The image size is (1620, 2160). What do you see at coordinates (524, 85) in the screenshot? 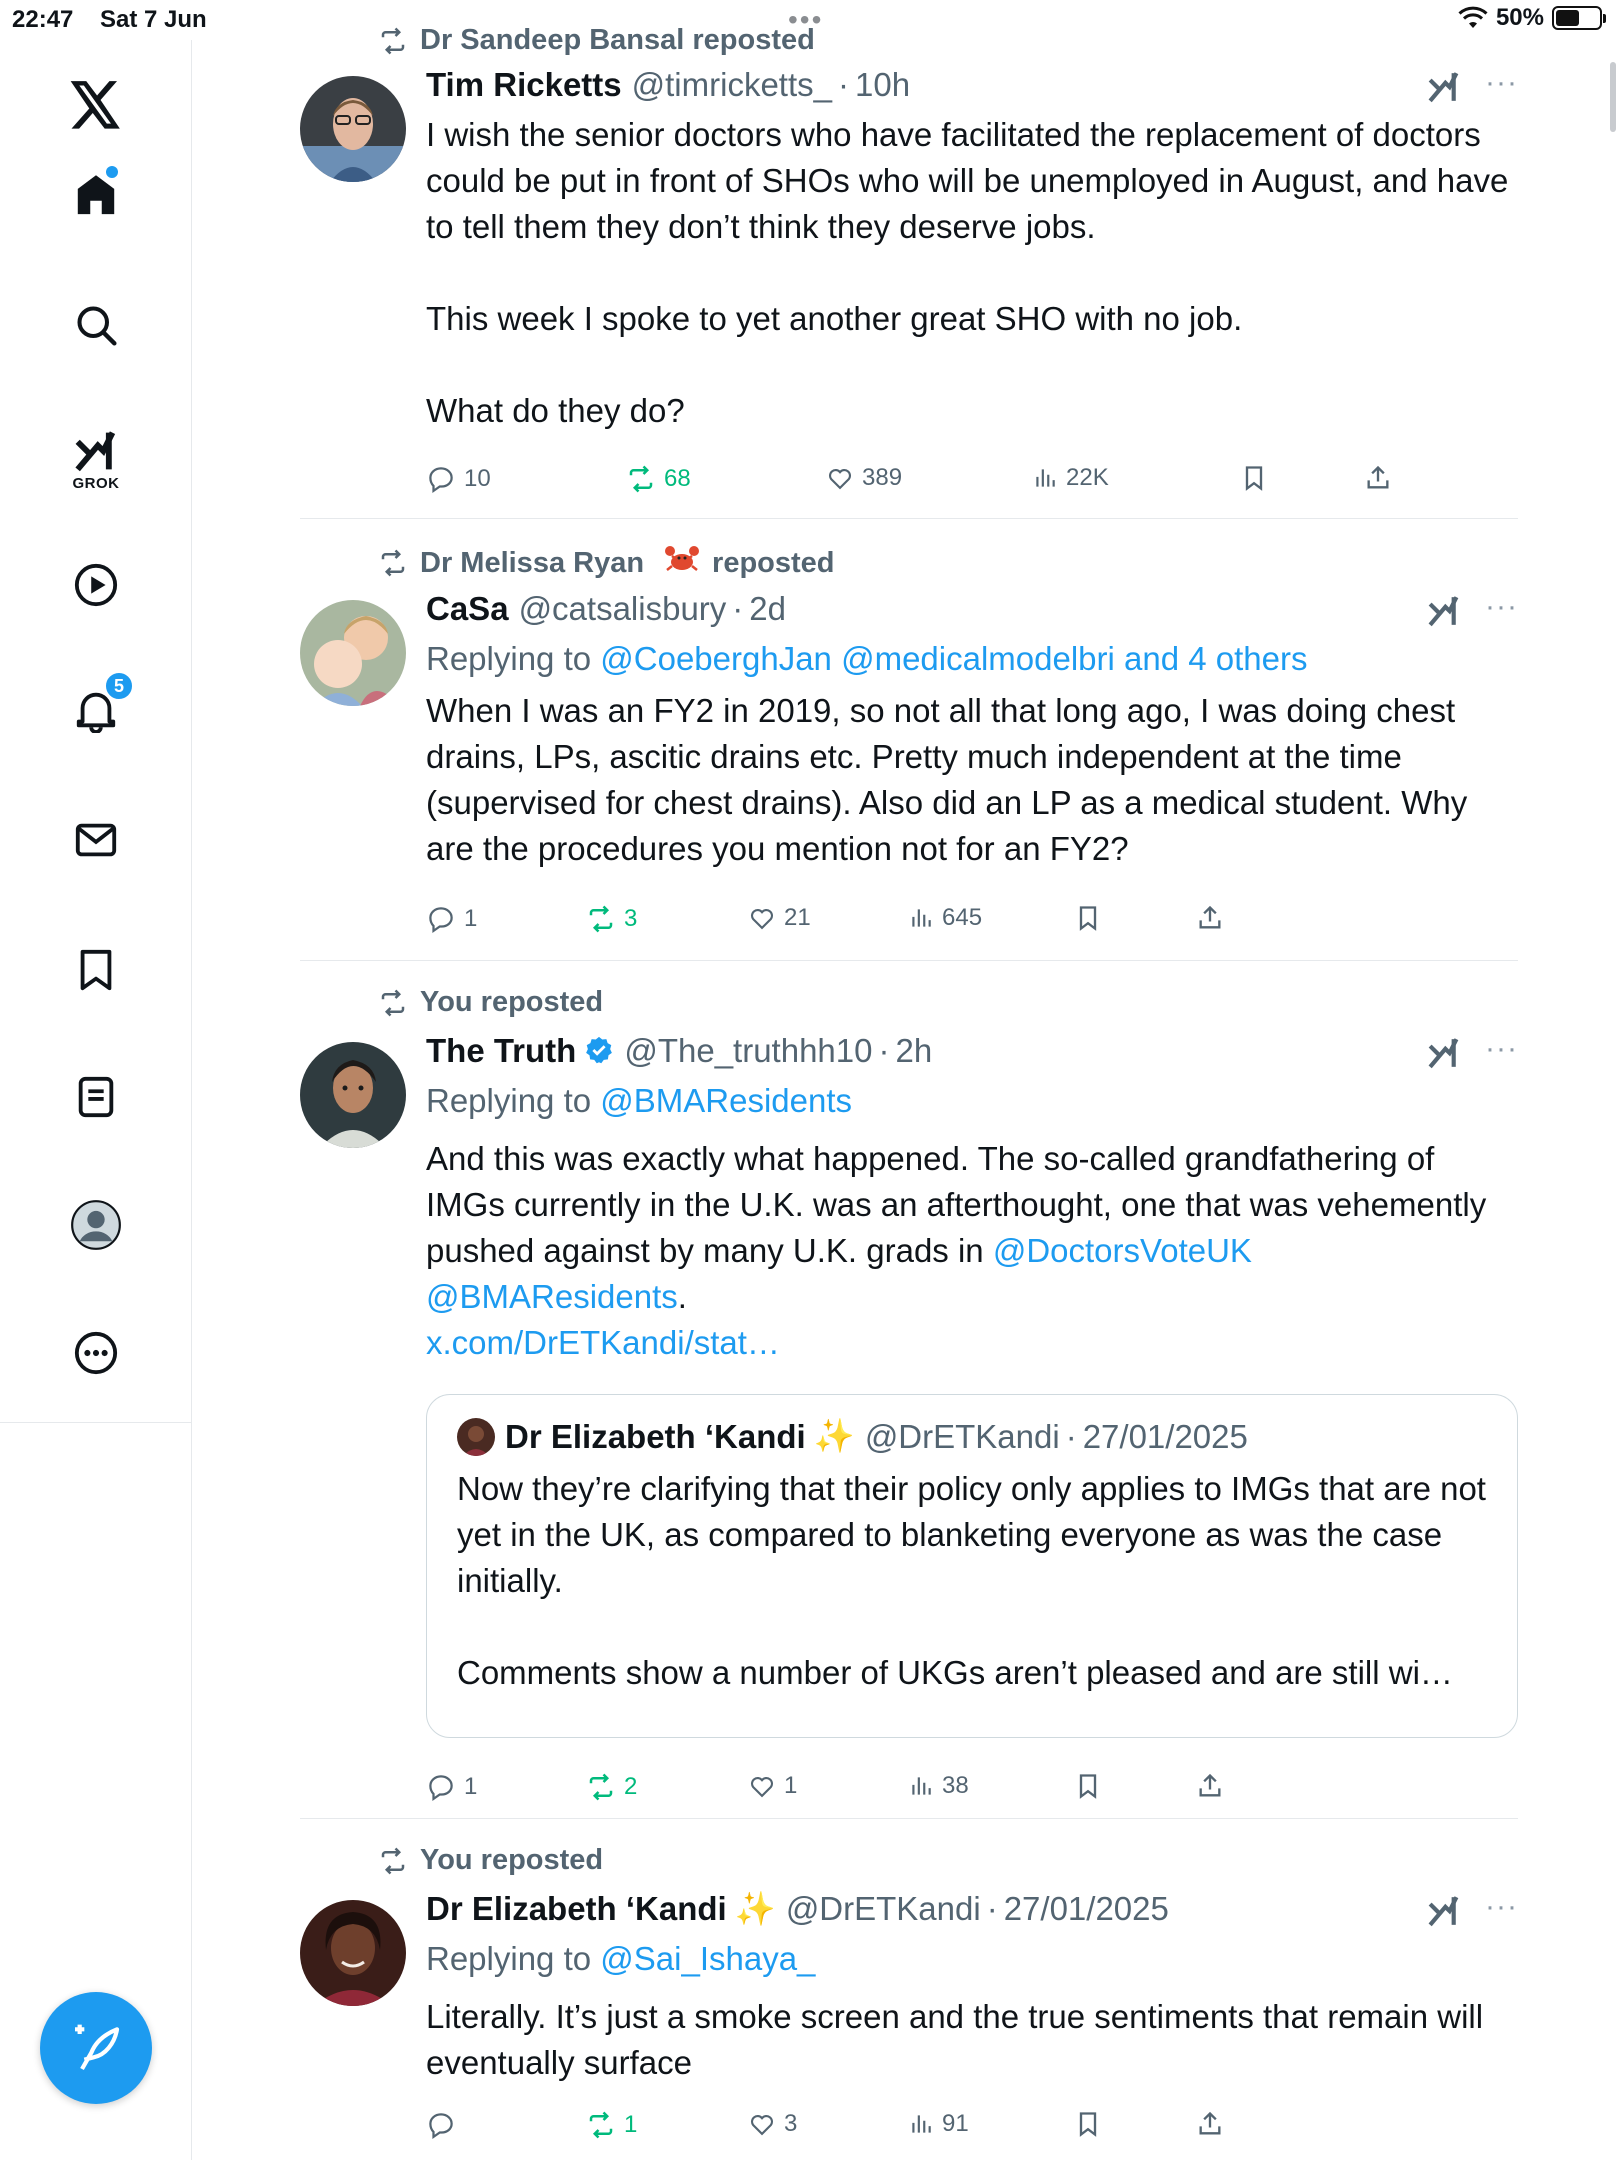
I see `author-name: Tim Ricketts` at bounding box center [524, 85].